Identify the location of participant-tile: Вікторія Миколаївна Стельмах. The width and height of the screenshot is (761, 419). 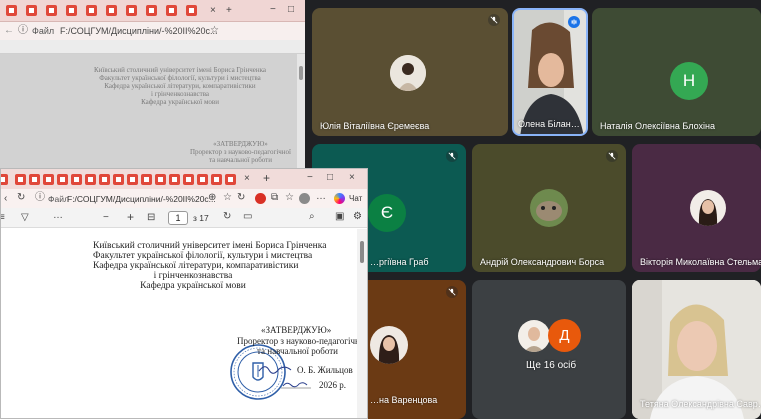
(696, 208).